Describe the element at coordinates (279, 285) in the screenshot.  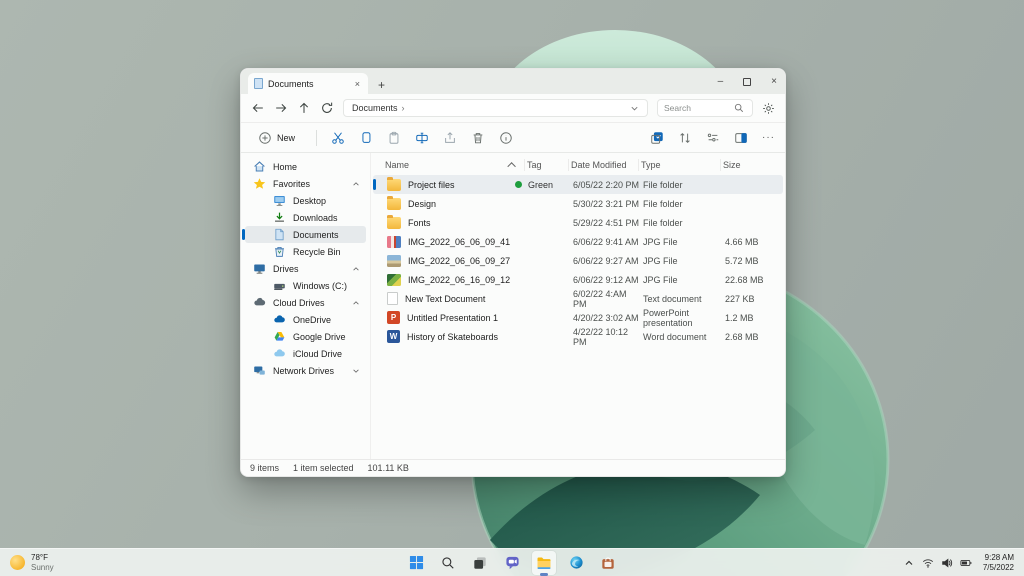
I see `drive-icon` at that location.